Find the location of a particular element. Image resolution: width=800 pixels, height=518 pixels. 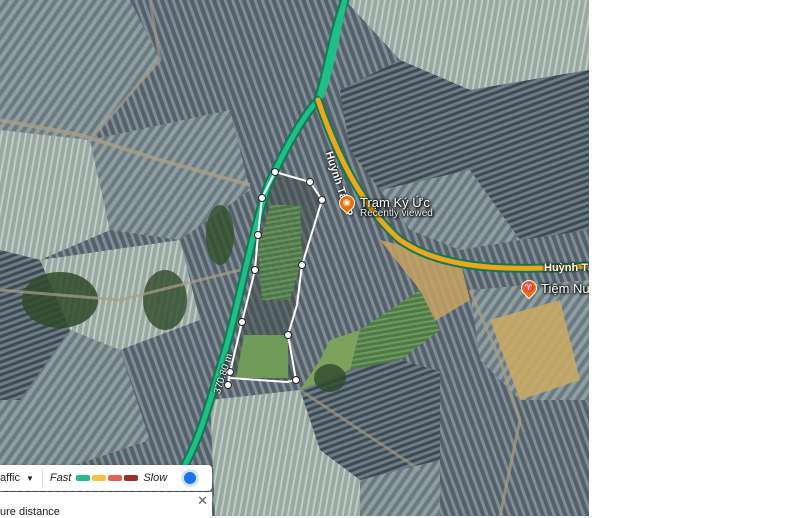

legend-very-slow-swatch is located at coordinates (131, 478).